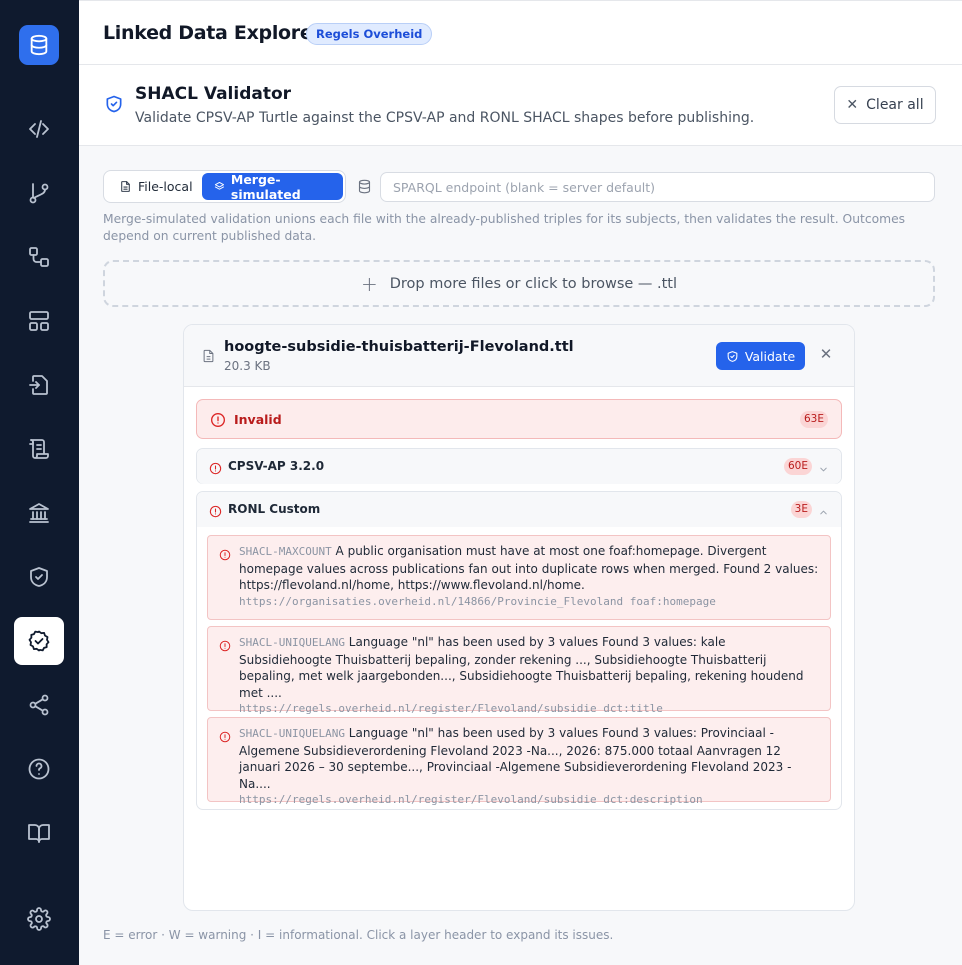 This screenshot has height=965, width=962. I want to click on sidebar-item-import, so click(39, 385).